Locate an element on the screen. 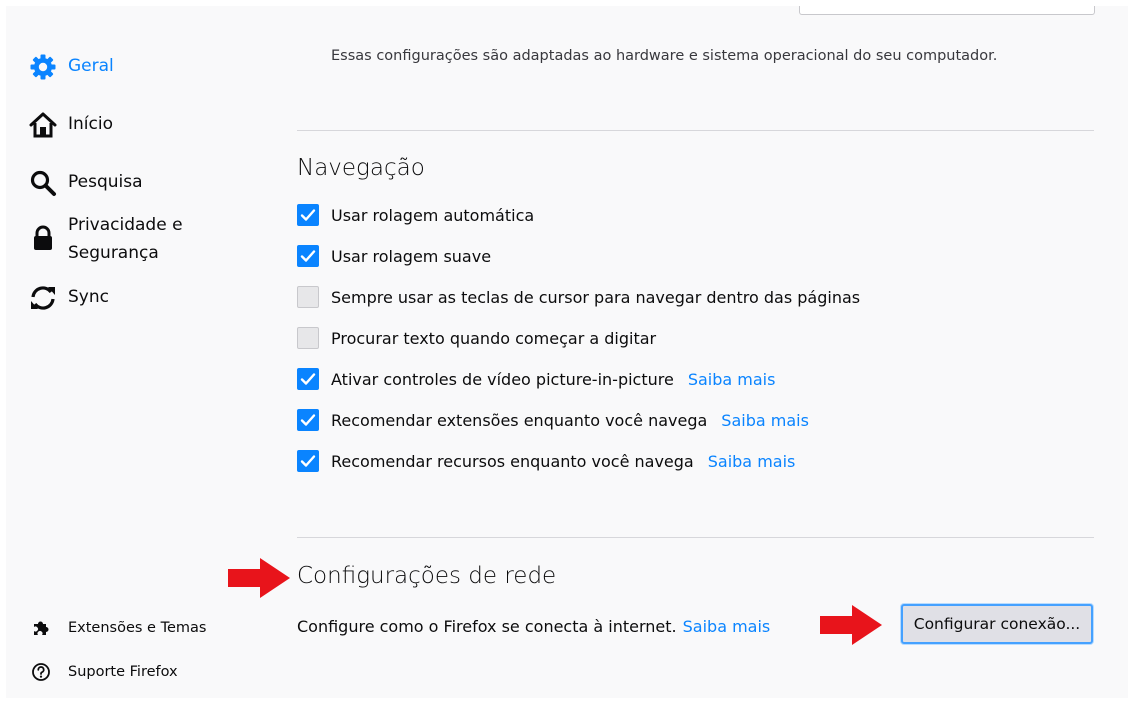 Image resolution: width=1132 pixels, height=702 pixels. sidebar-item-search: Pesquisa is located at coordinates (85, 183).